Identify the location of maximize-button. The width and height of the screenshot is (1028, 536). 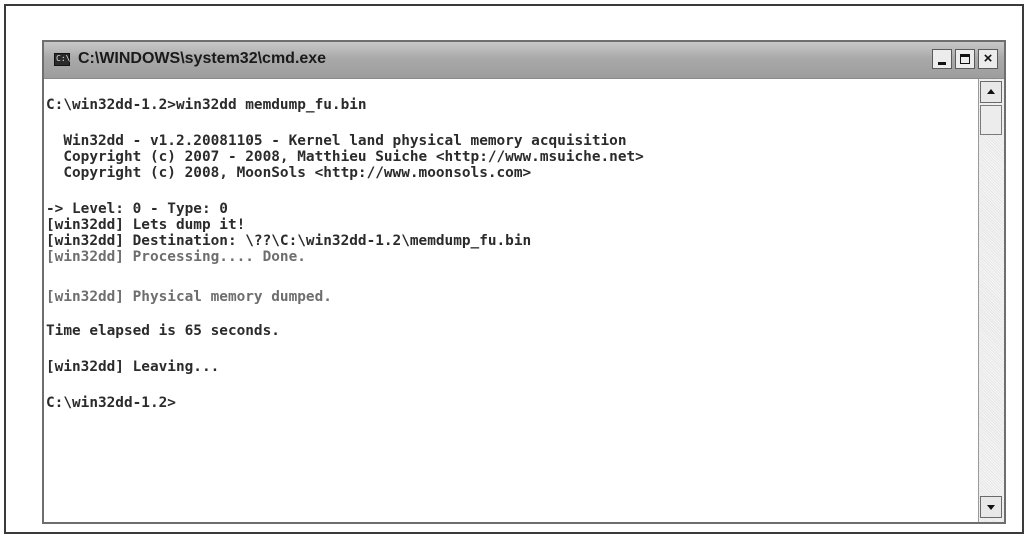
(965, 59).